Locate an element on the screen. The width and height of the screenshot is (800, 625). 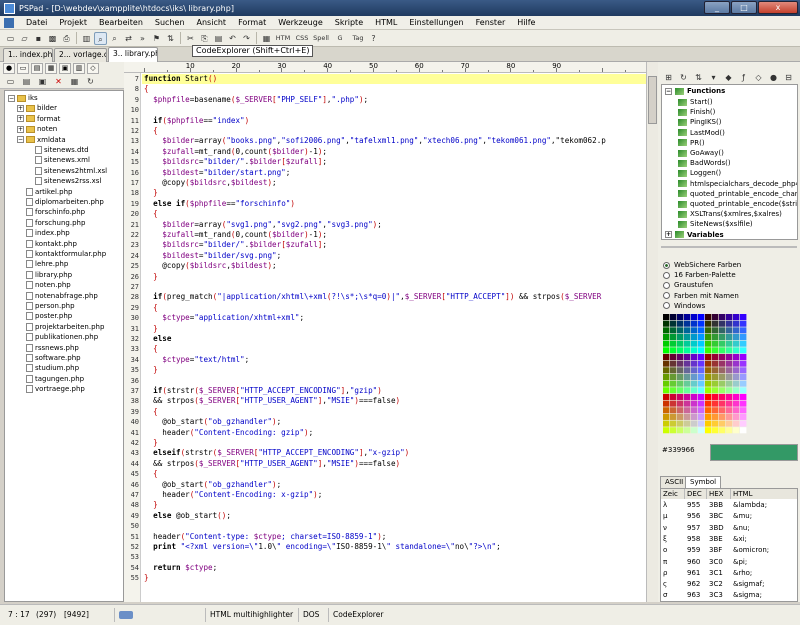
color-palette-grid is located at coordinates (705, 374).